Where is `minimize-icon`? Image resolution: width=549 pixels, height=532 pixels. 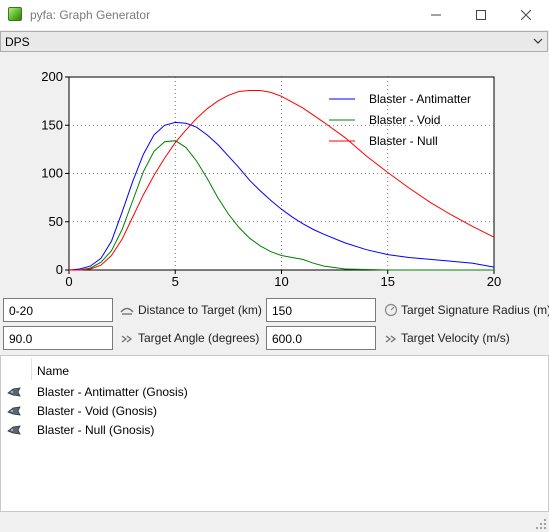
minimize-icon is located at coordinates (436, 15).